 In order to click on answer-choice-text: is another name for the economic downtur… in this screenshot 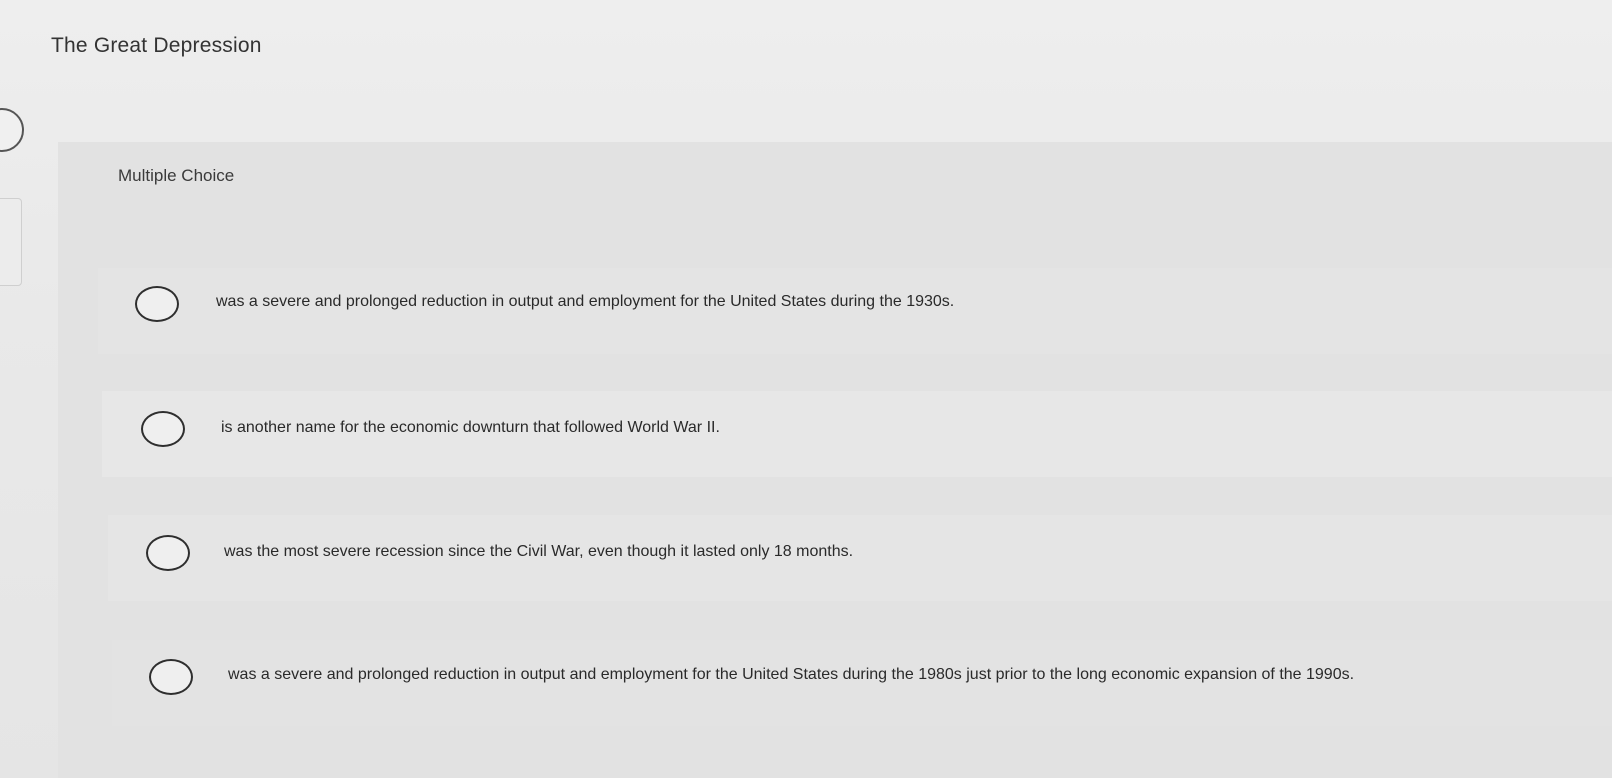, I will do `click(470, 428)`.